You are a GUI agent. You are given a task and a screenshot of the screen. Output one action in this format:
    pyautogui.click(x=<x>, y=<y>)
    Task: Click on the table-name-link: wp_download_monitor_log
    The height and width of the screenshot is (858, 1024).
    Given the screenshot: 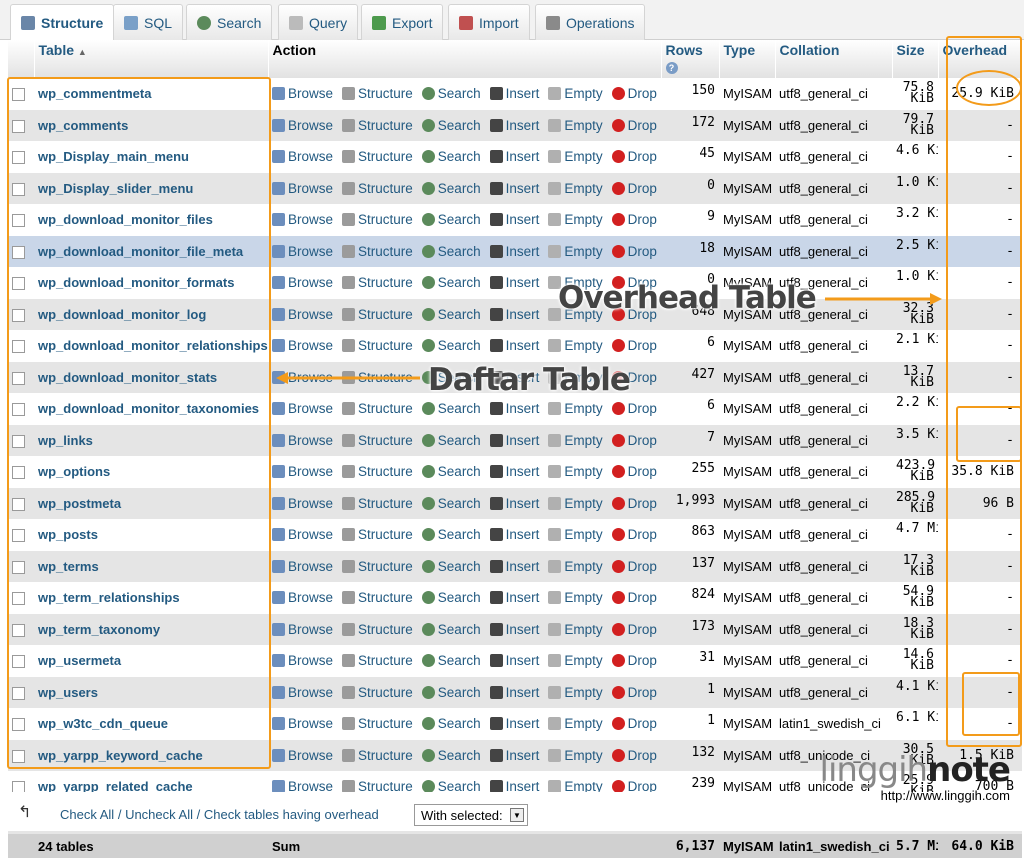 What is the action you would take?
    pyautogui.click(x=122, y=314)
    